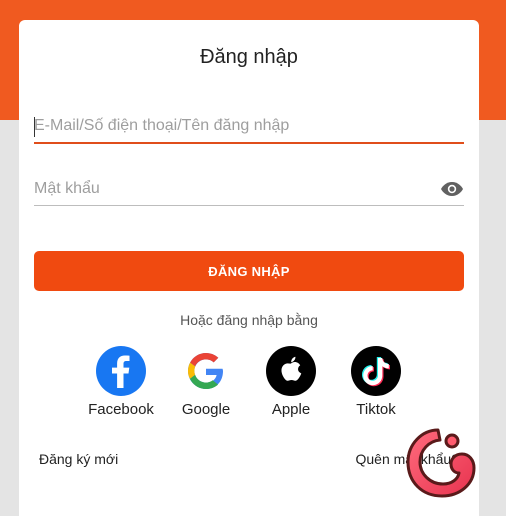 The width and height of the screenshot is (506, 516). Describe the element at coordinates (249, 320) in the screenshot. I see `alt-login-label: Hoặc đăng nhập bằng` at that location.